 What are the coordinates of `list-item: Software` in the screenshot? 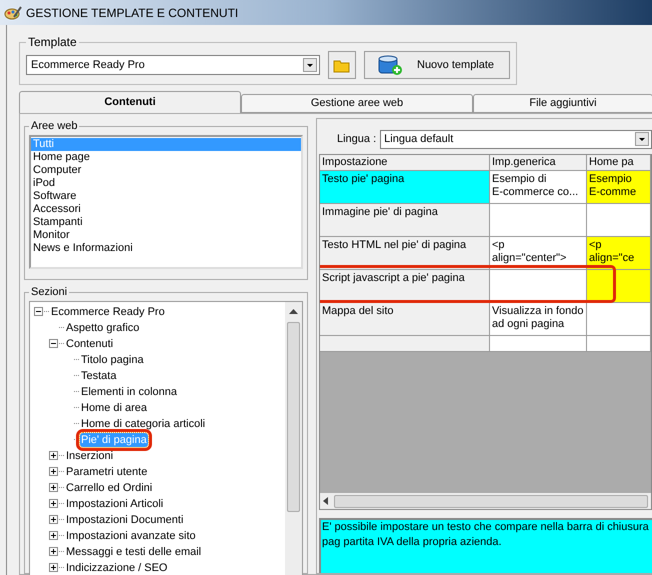 It's located at (166, 196).